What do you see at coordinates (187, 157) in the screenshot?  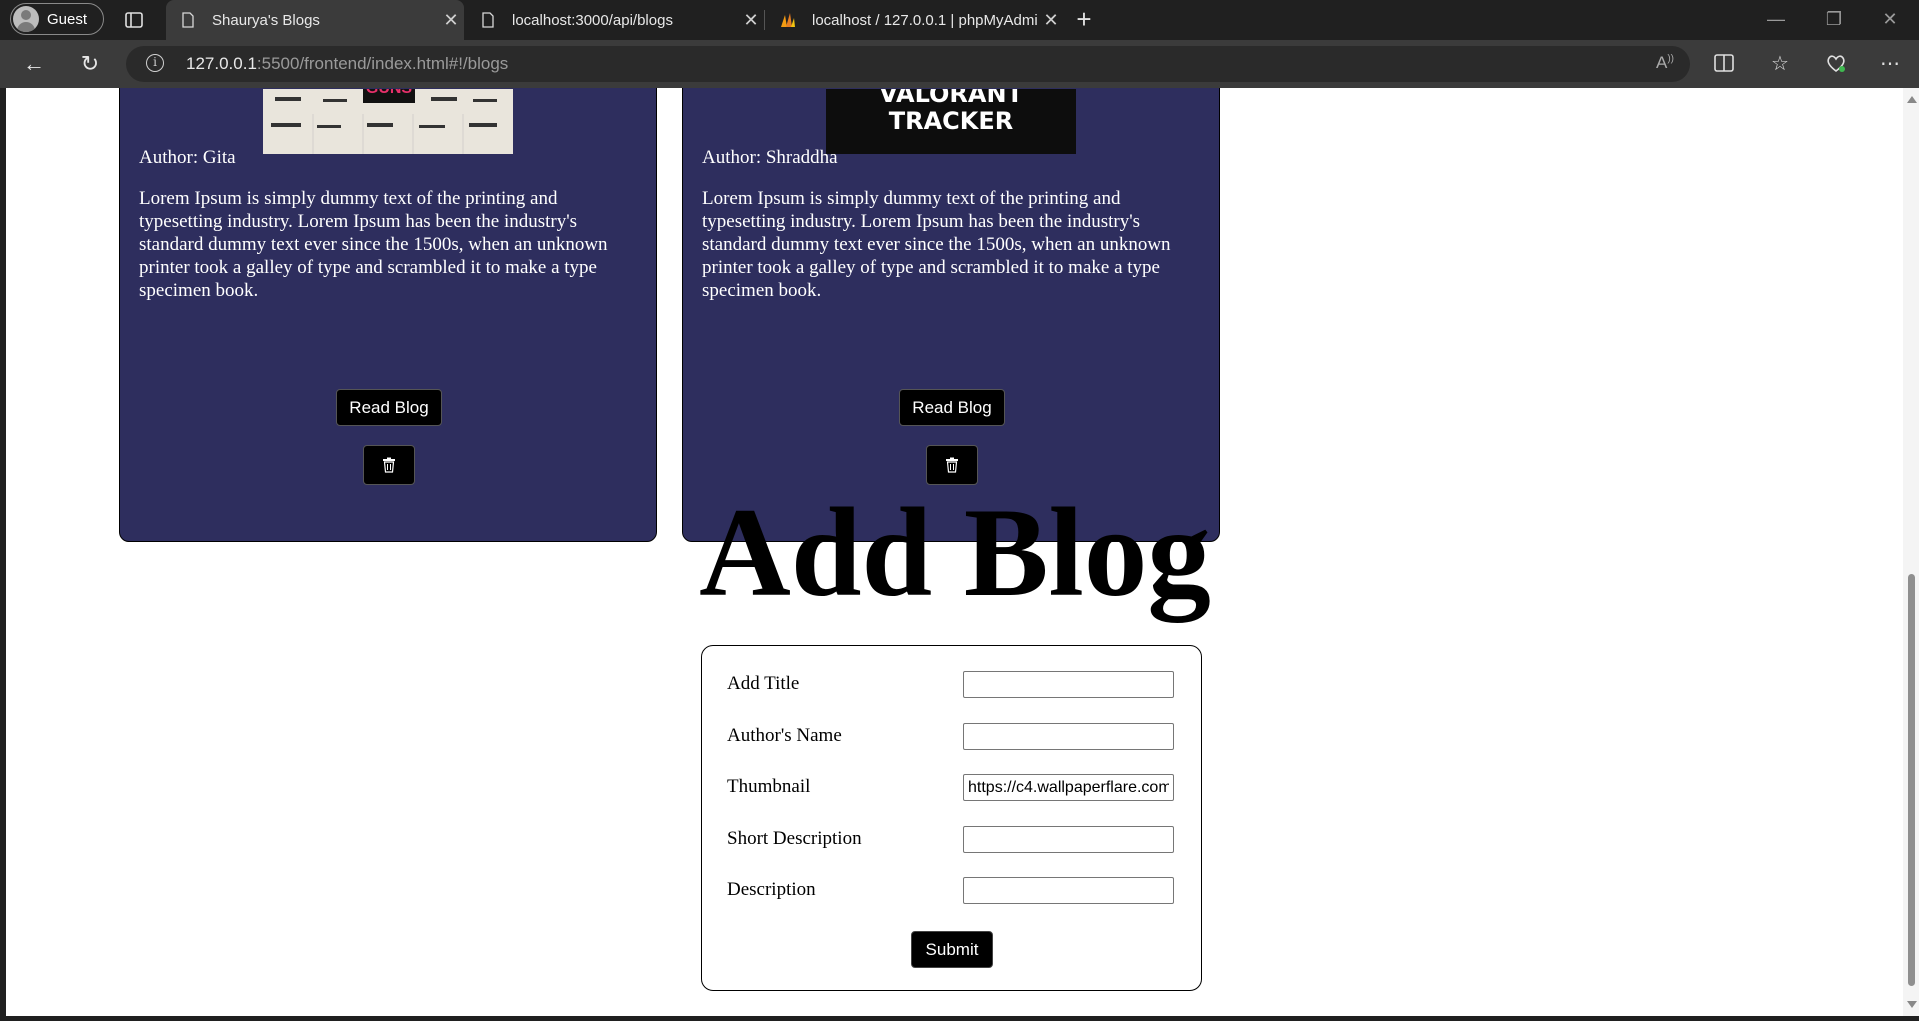 I see `blog-author: Author: Gita` at bounding box center [187, 157].